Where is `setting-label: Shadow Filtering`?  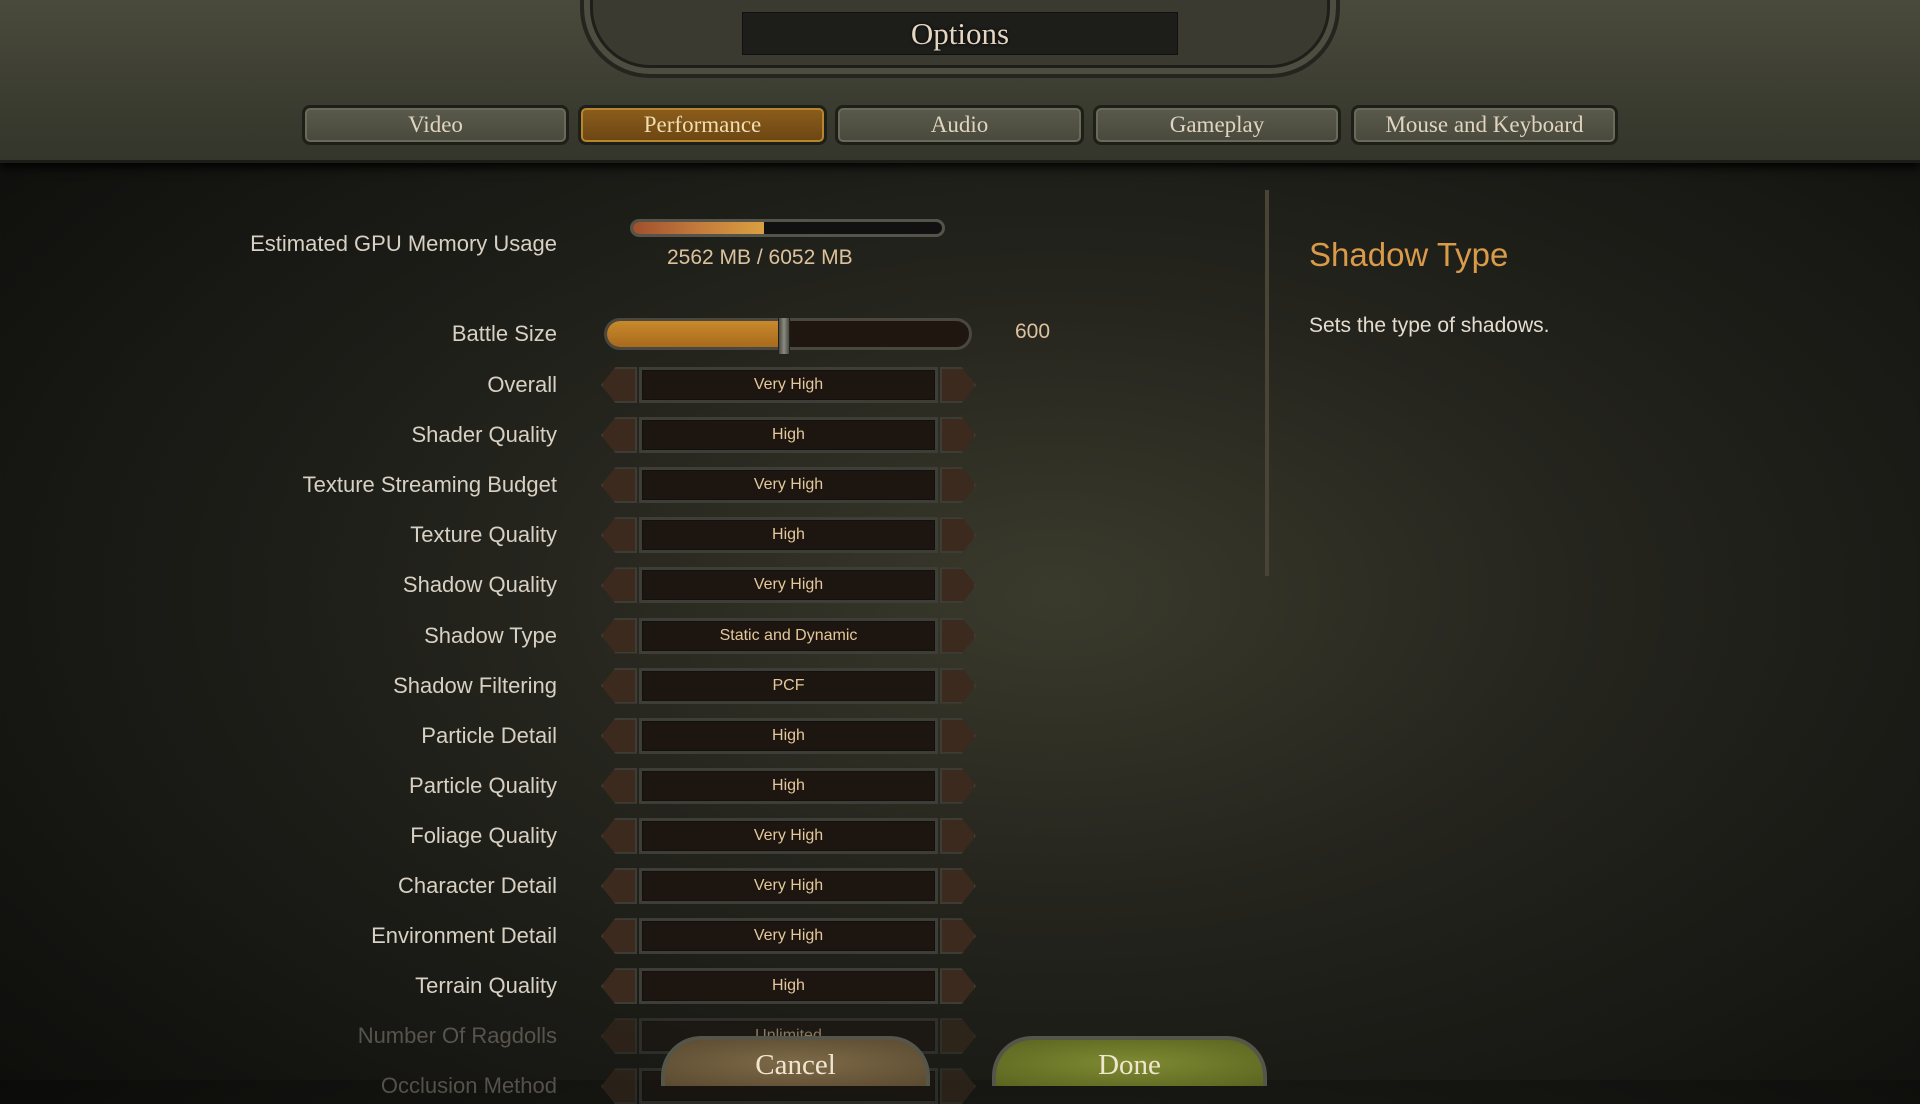 setting-label: Shadow Filtering is located at coordinates (475, 685).